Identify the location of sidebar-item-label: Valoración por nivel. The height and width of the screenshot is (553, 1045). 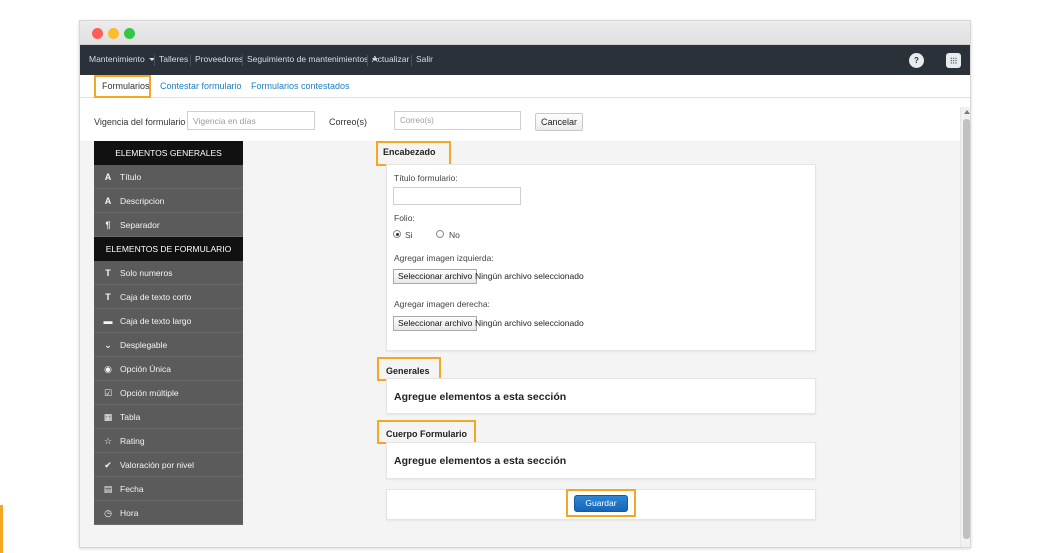
(157, 465).